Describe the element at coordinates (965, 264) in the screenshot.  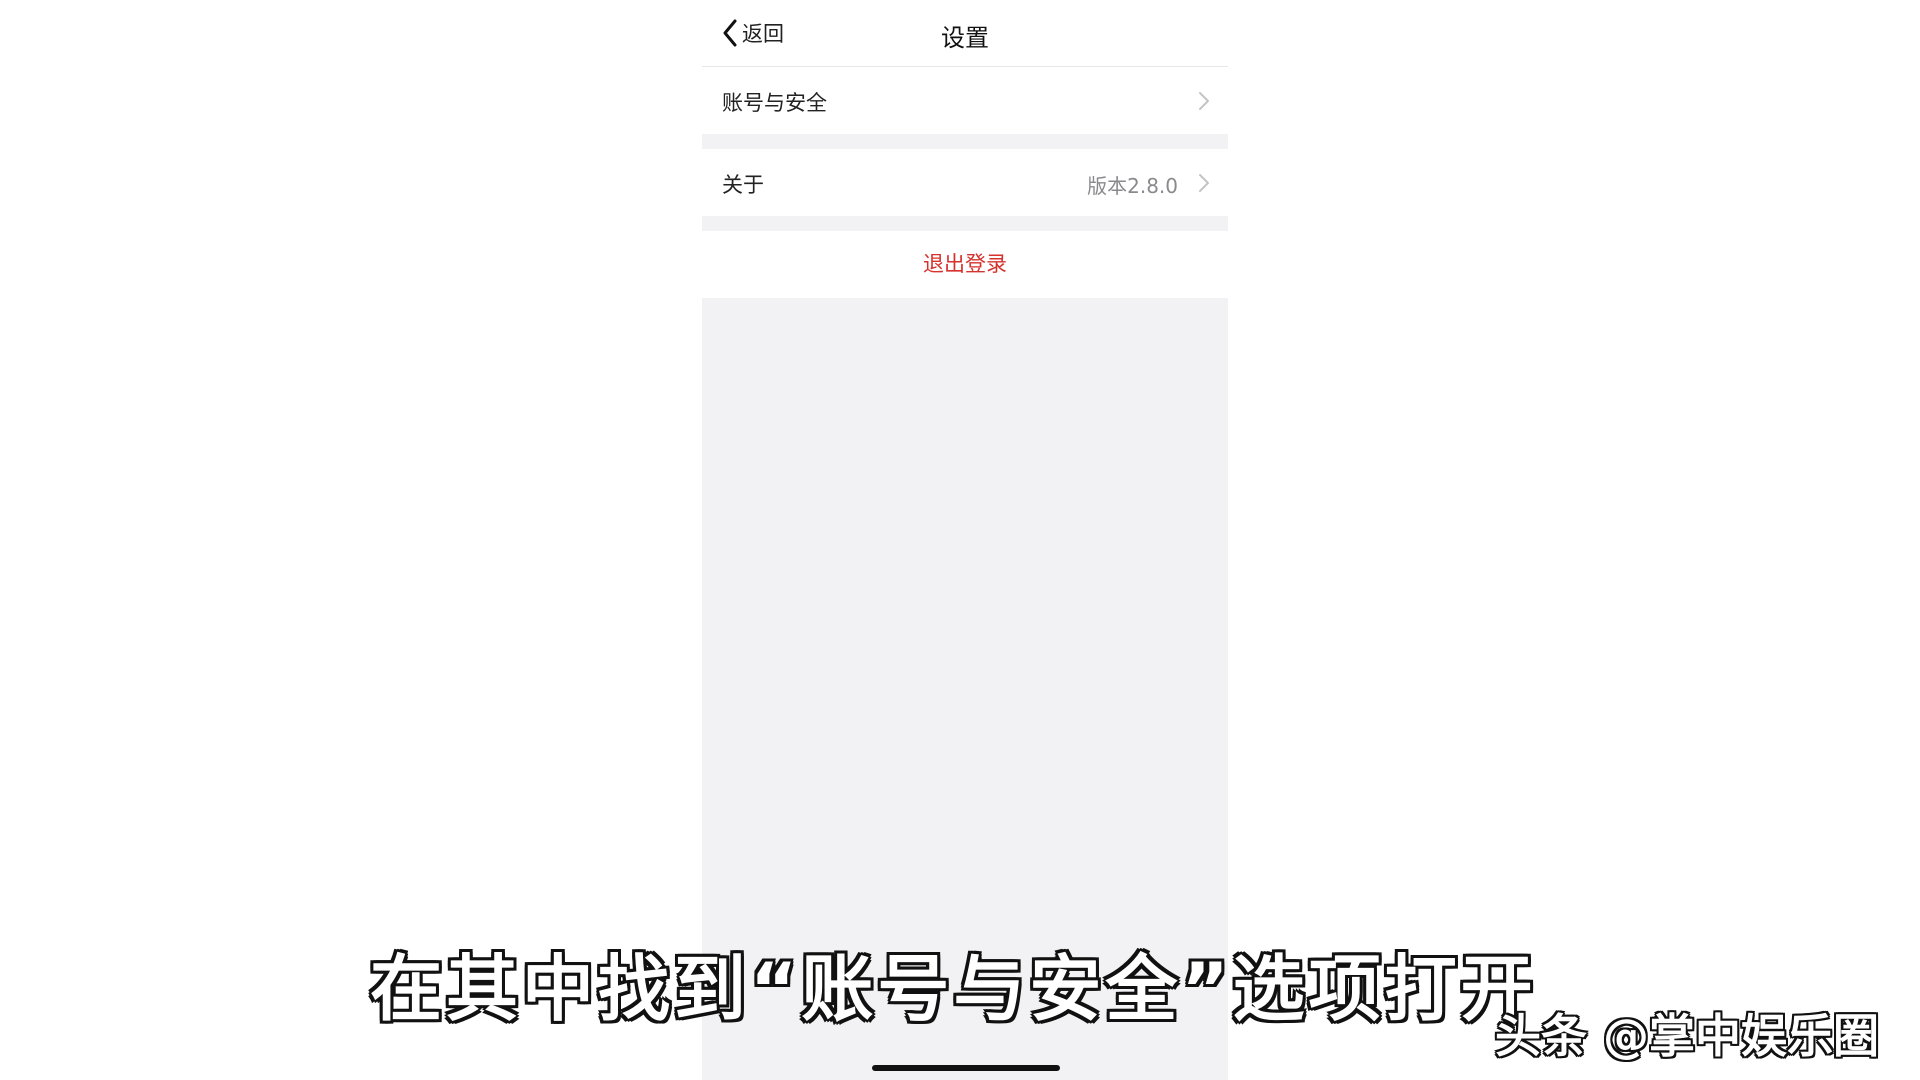
I see `logout-button: 退出登录` at that location.